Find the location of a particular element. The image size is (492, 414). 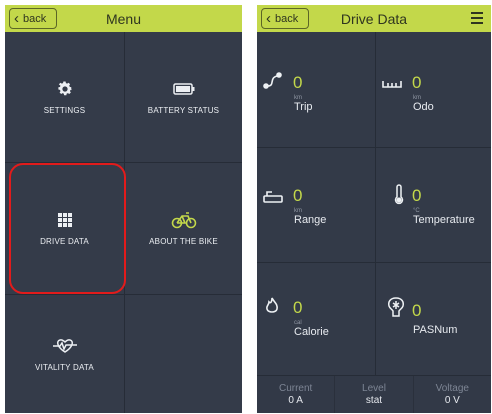

battery-status-tile: BATTERY STATUS is located at coordinates (183, 97).